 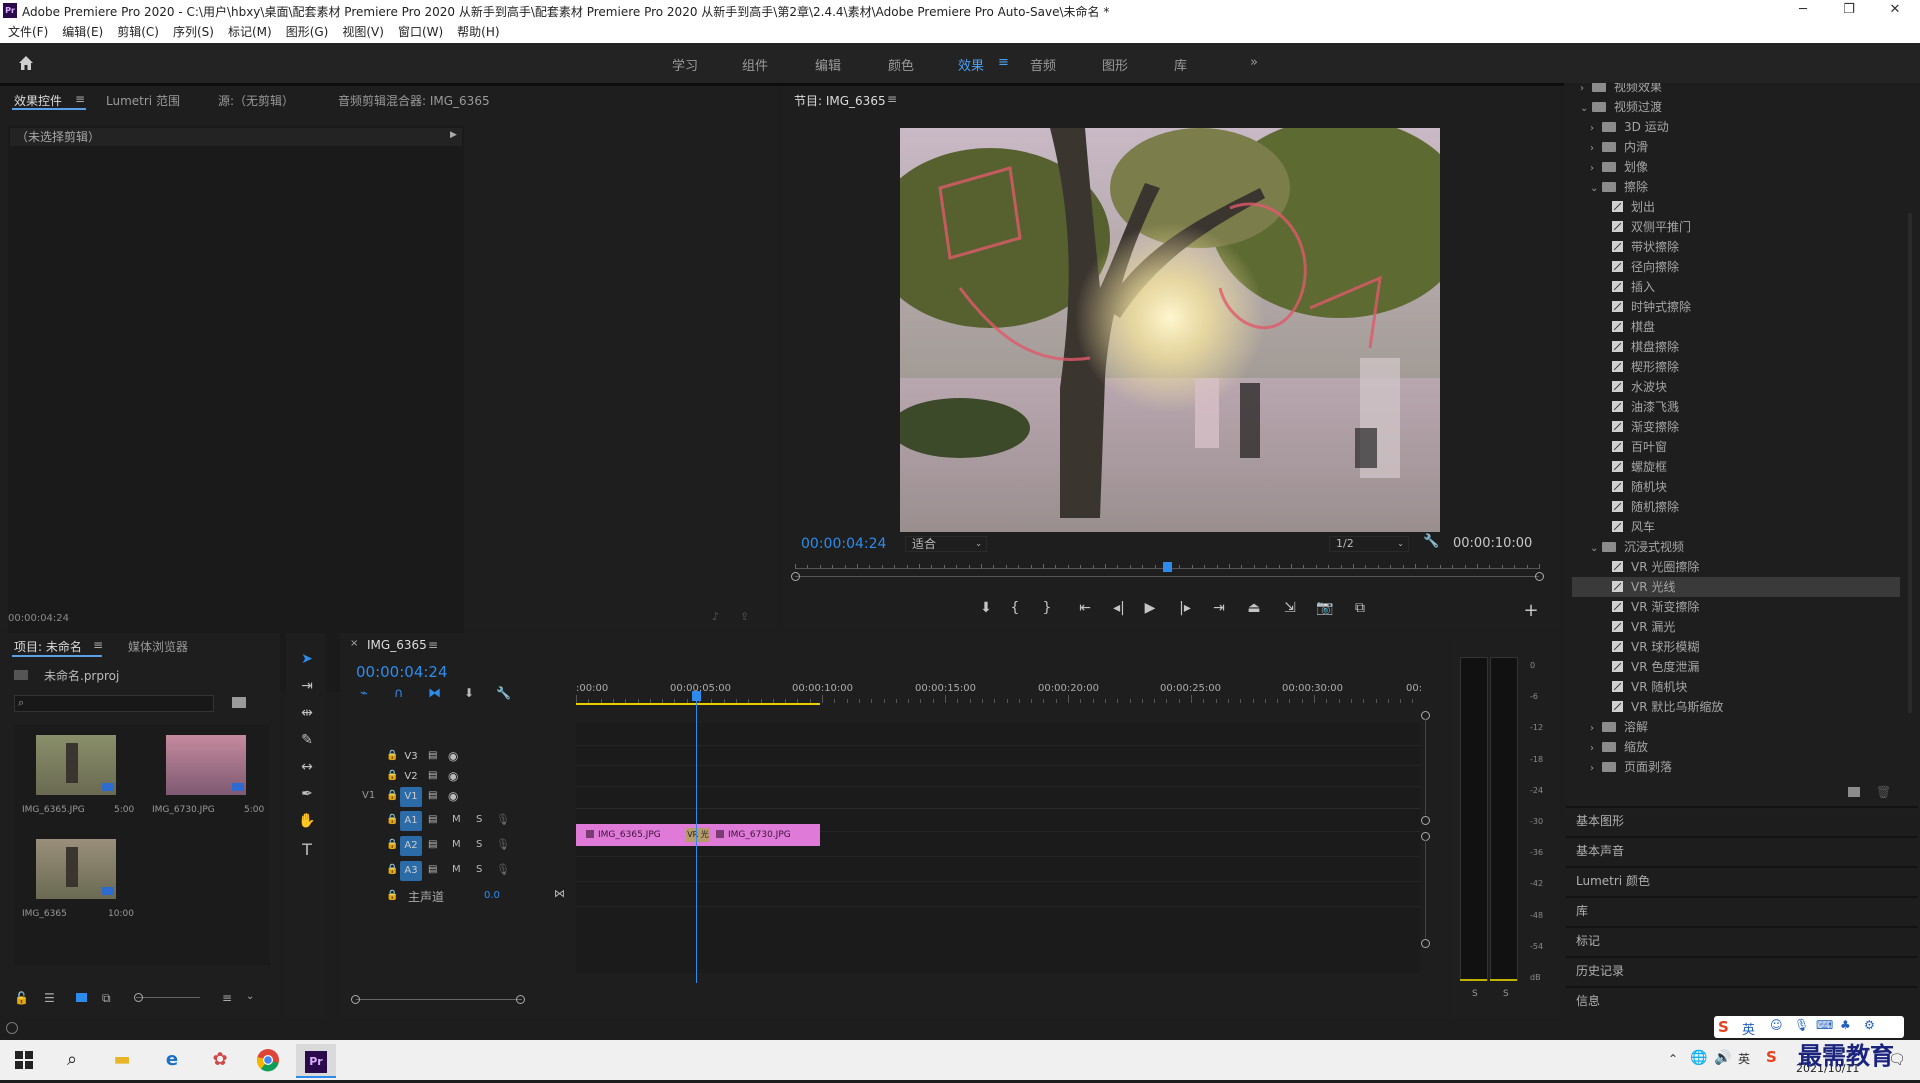 What do you see at coordinates (1539, 576) in the screenshot?
I see `zoom-handle-right` at bounding box center [1539, 576].